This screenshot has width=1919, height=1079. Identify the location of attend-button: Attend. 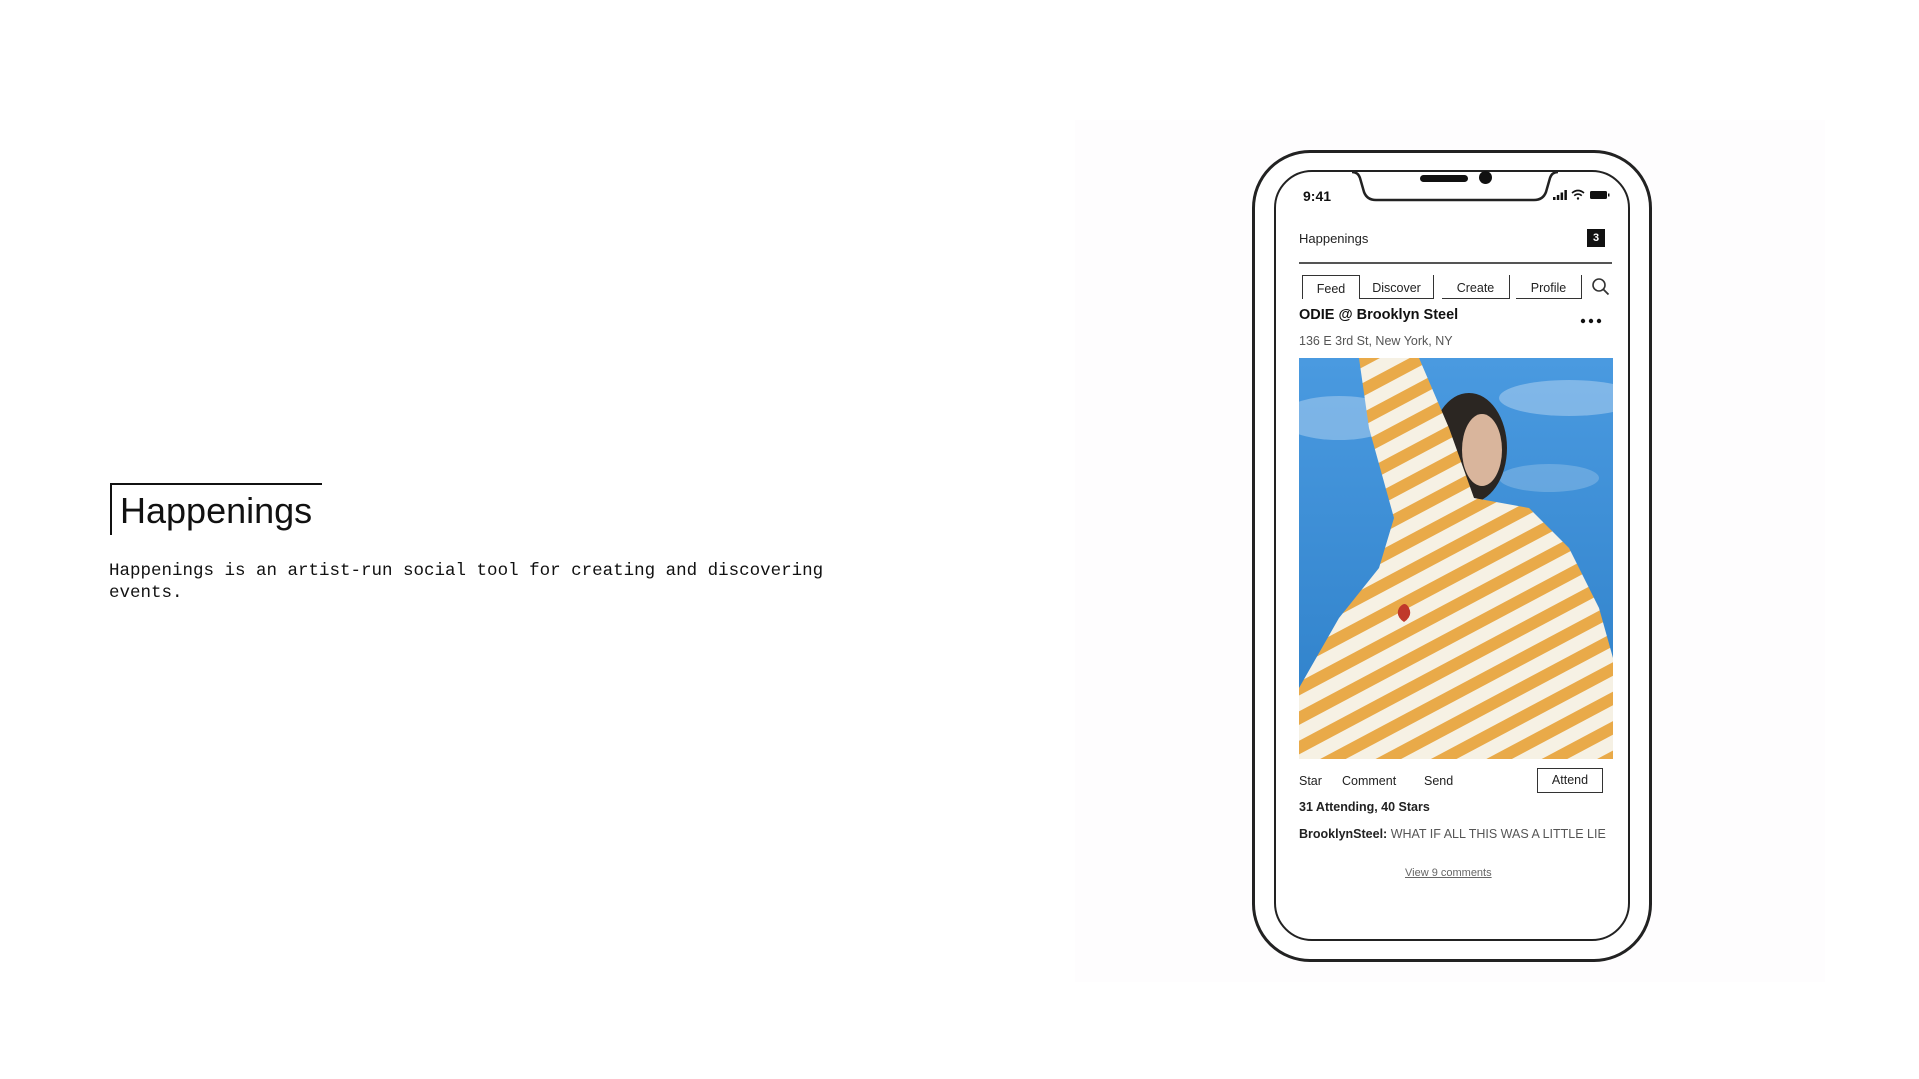
(1570, 780).